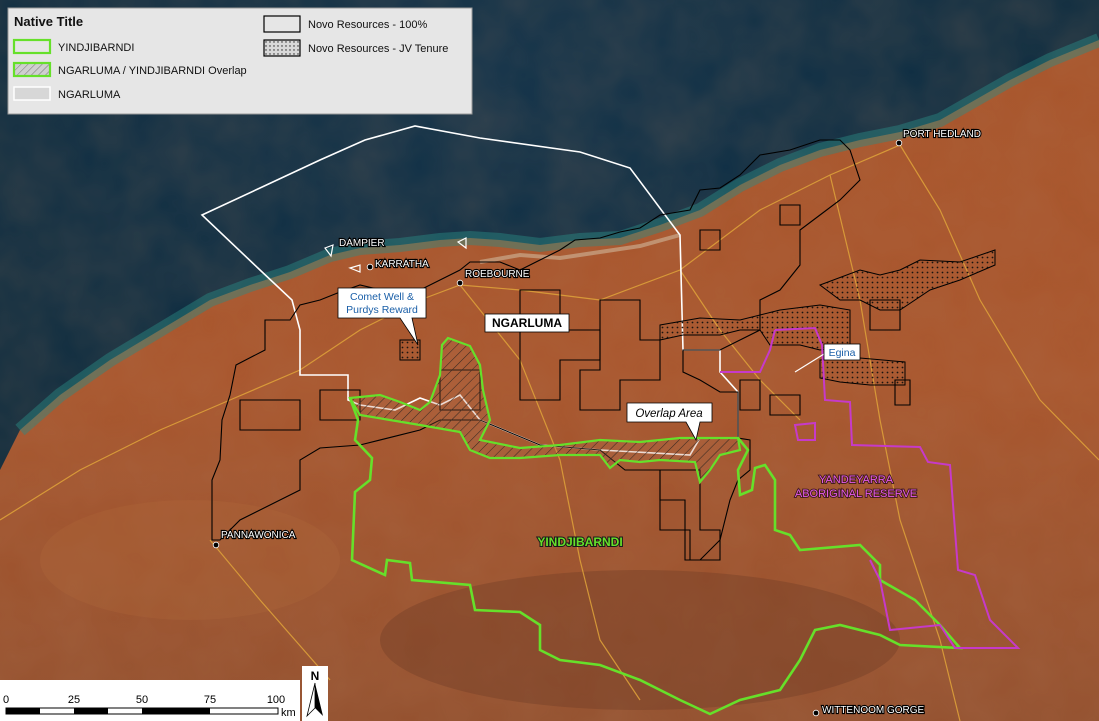 Image resolution: width=1099 pixels, height=721 pixels. Describe the element at coordinates (856, 494) in the screenshot. I see `label-yandeyarra-2: ABORIGINAL RESERVE` at that location.